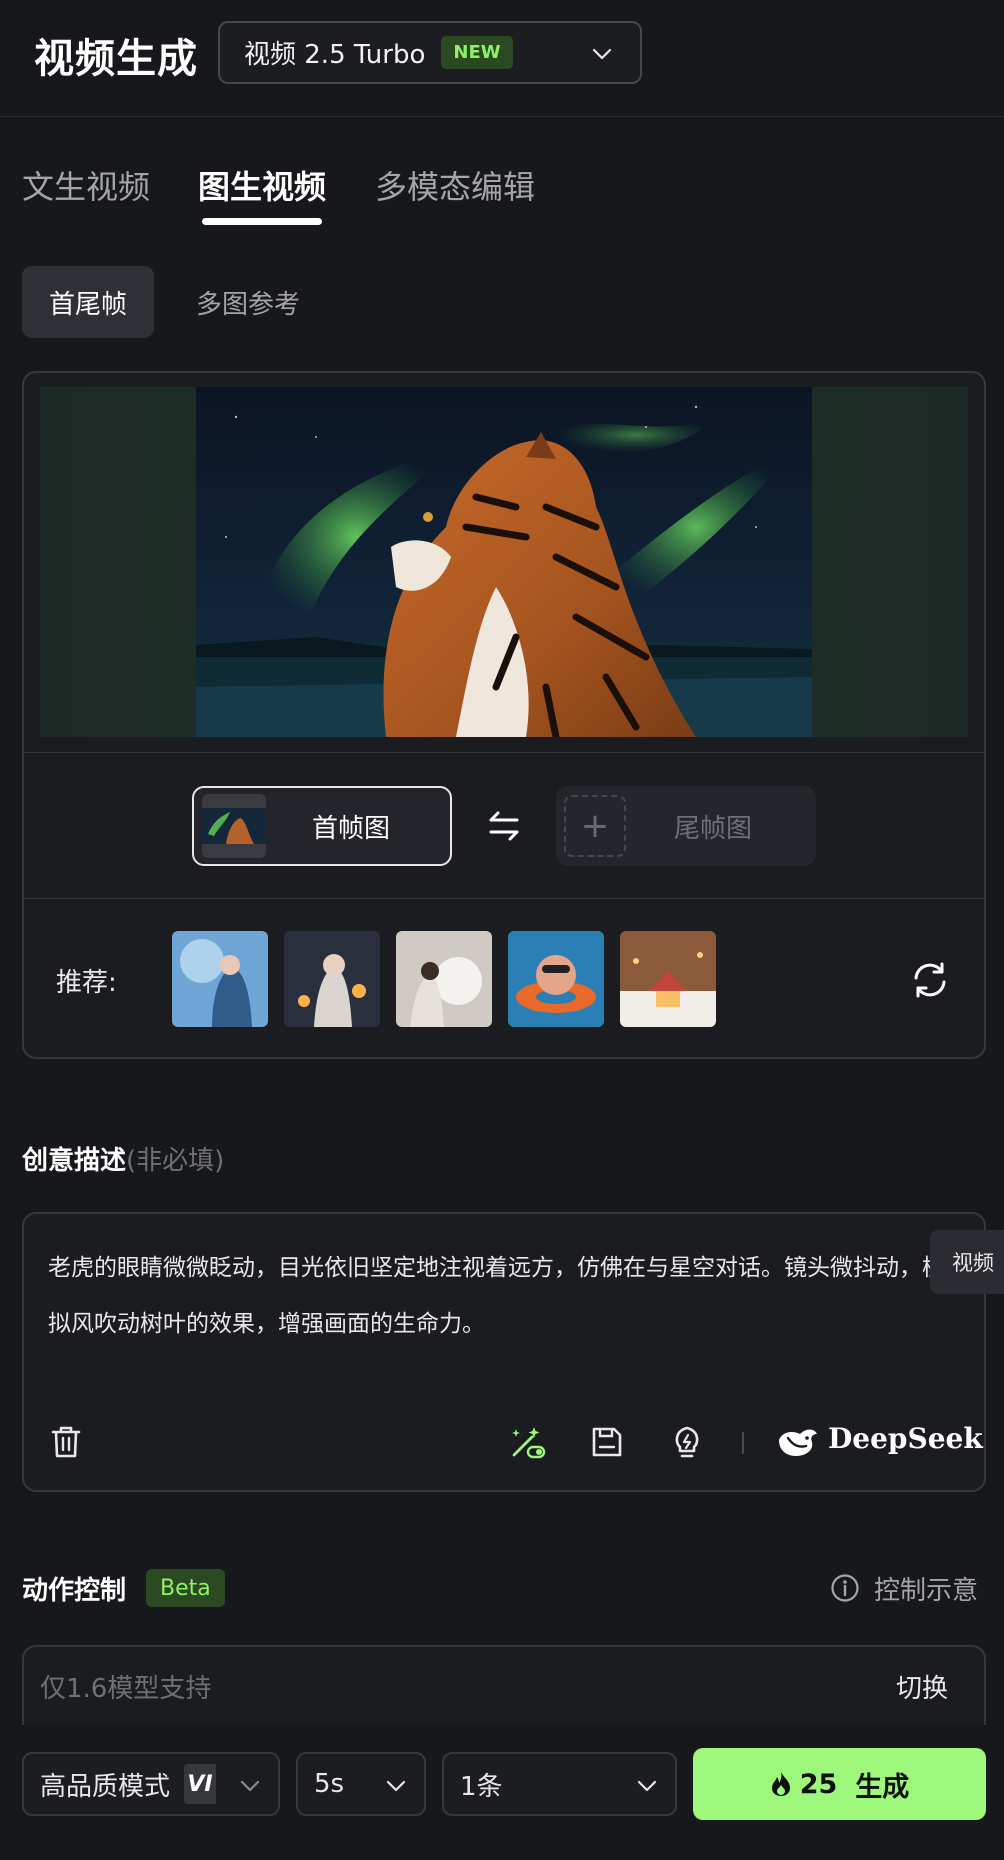 The width and height of the screenshot is (1004, 1860). I want to click on subtab-first-last-frame: 首尾帧, so click(88, 302).